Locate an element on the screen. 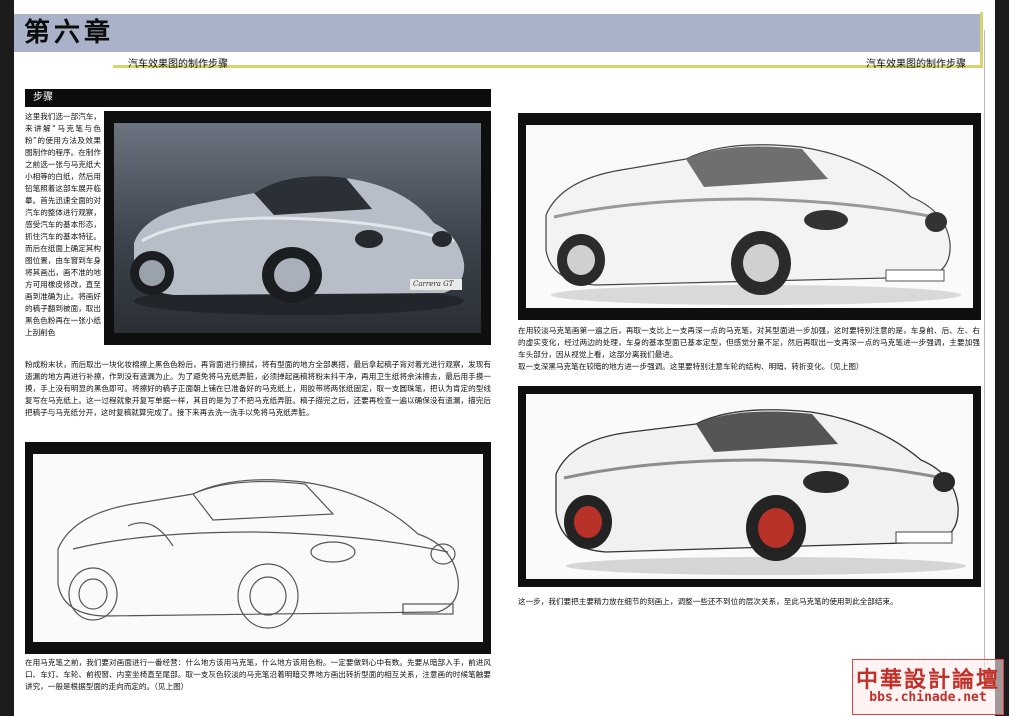  chapter-title: 第六章 is located at coordinates (69, 33).